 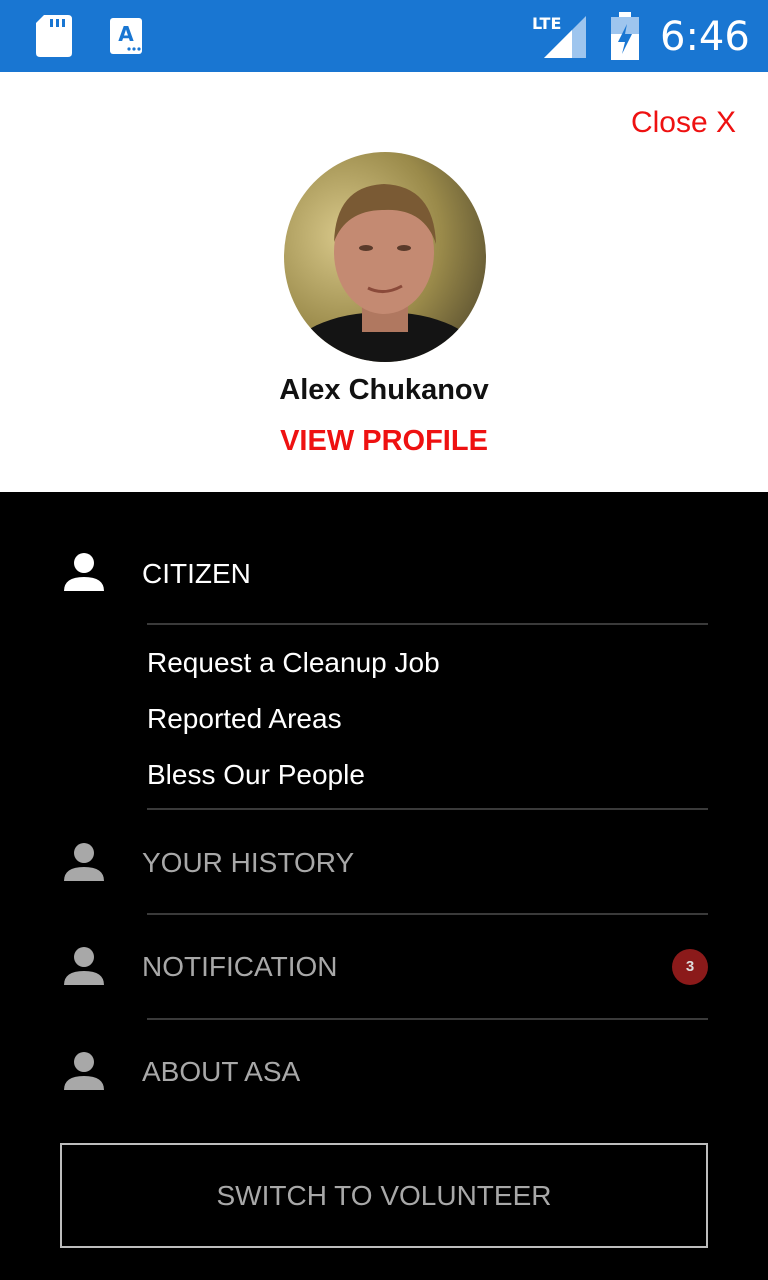 What do you see at coordinates (546, 23) in the screenshot?
I see `svg-text: LTE` at bounding box center [546, 23].